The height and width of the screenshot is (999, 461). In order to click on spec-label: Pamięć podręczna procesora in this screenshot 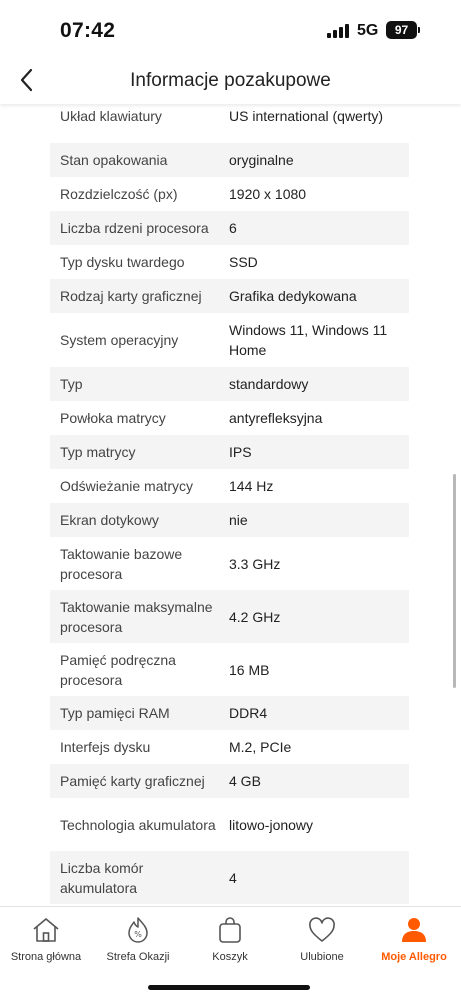, I will do `click(118, 669)`.